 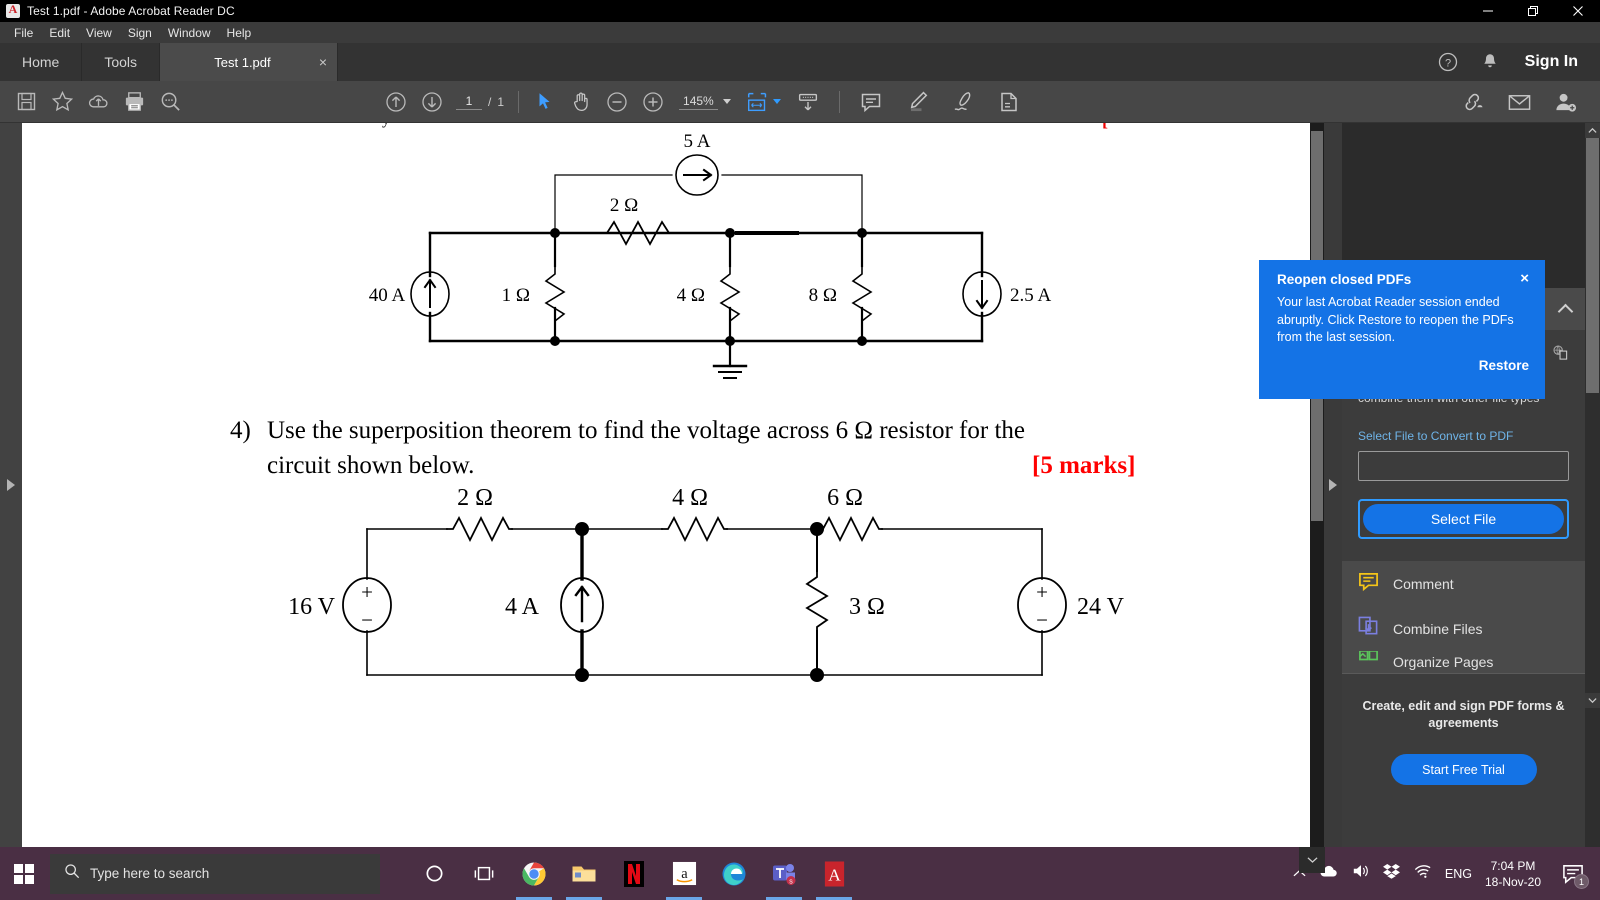 What do you see at coordinates (239, 33) in the screenshot?
I see `menu-help: Help` at bounding box center [239, 33].